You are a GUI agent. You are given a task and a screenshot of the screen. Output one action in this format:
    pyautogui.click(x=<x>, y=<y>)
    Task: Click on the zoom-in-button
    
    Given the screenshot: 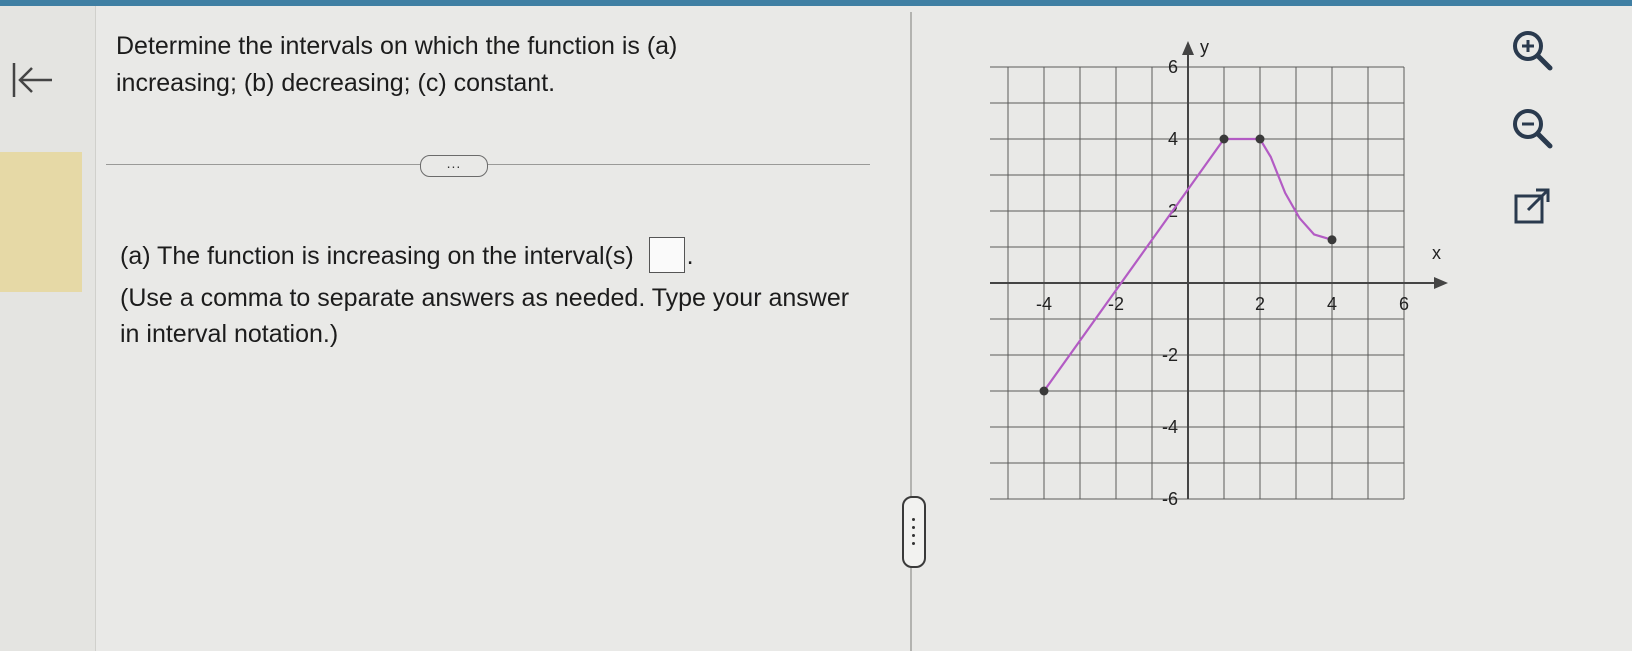 What is the action you would take?
    pyautogui.click(x=1532, y=50)
    